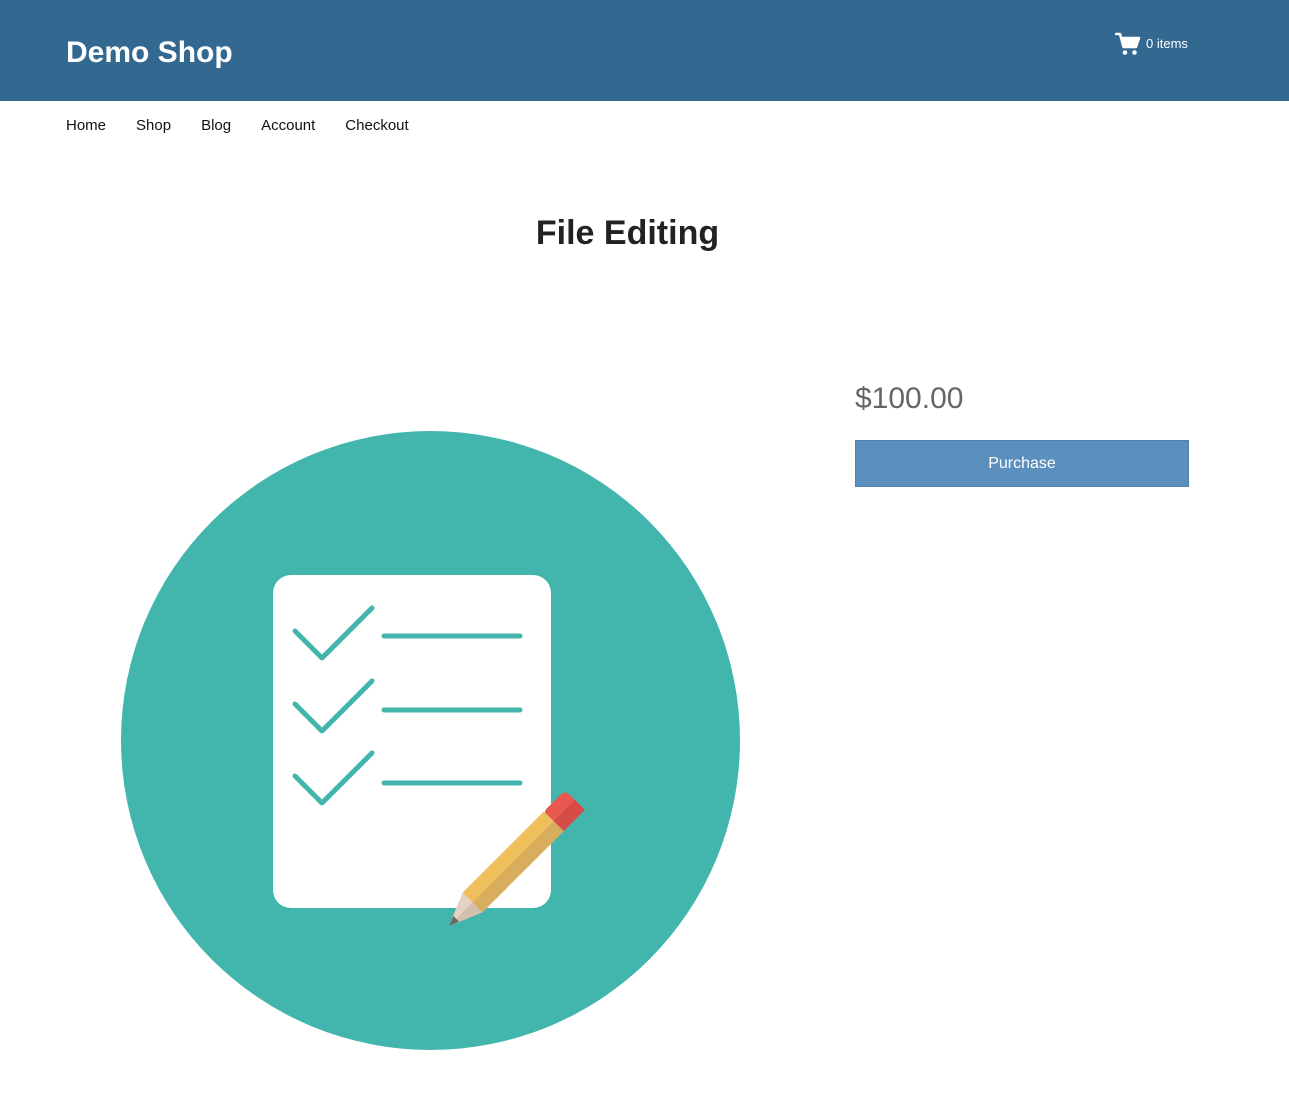  I want to click on site-title-link: Demo Shop, so click(149, 53).